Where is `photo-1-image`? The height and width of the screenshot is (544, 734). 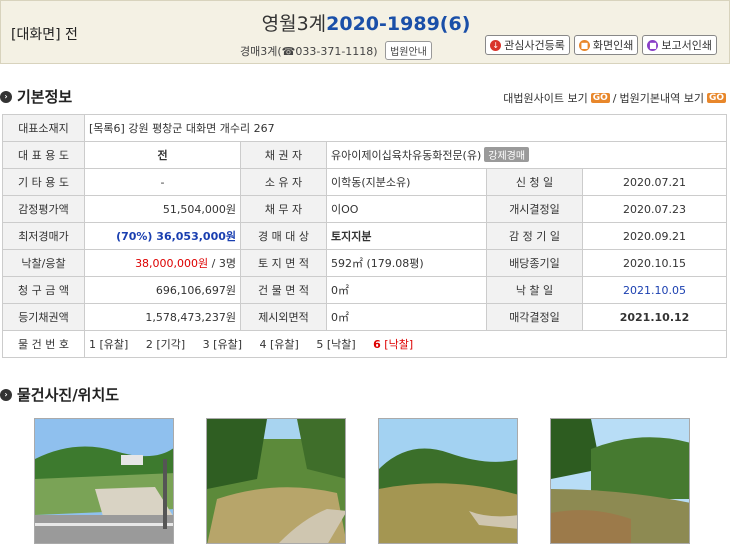 photo-1-image is located at coordinates (104, 481).